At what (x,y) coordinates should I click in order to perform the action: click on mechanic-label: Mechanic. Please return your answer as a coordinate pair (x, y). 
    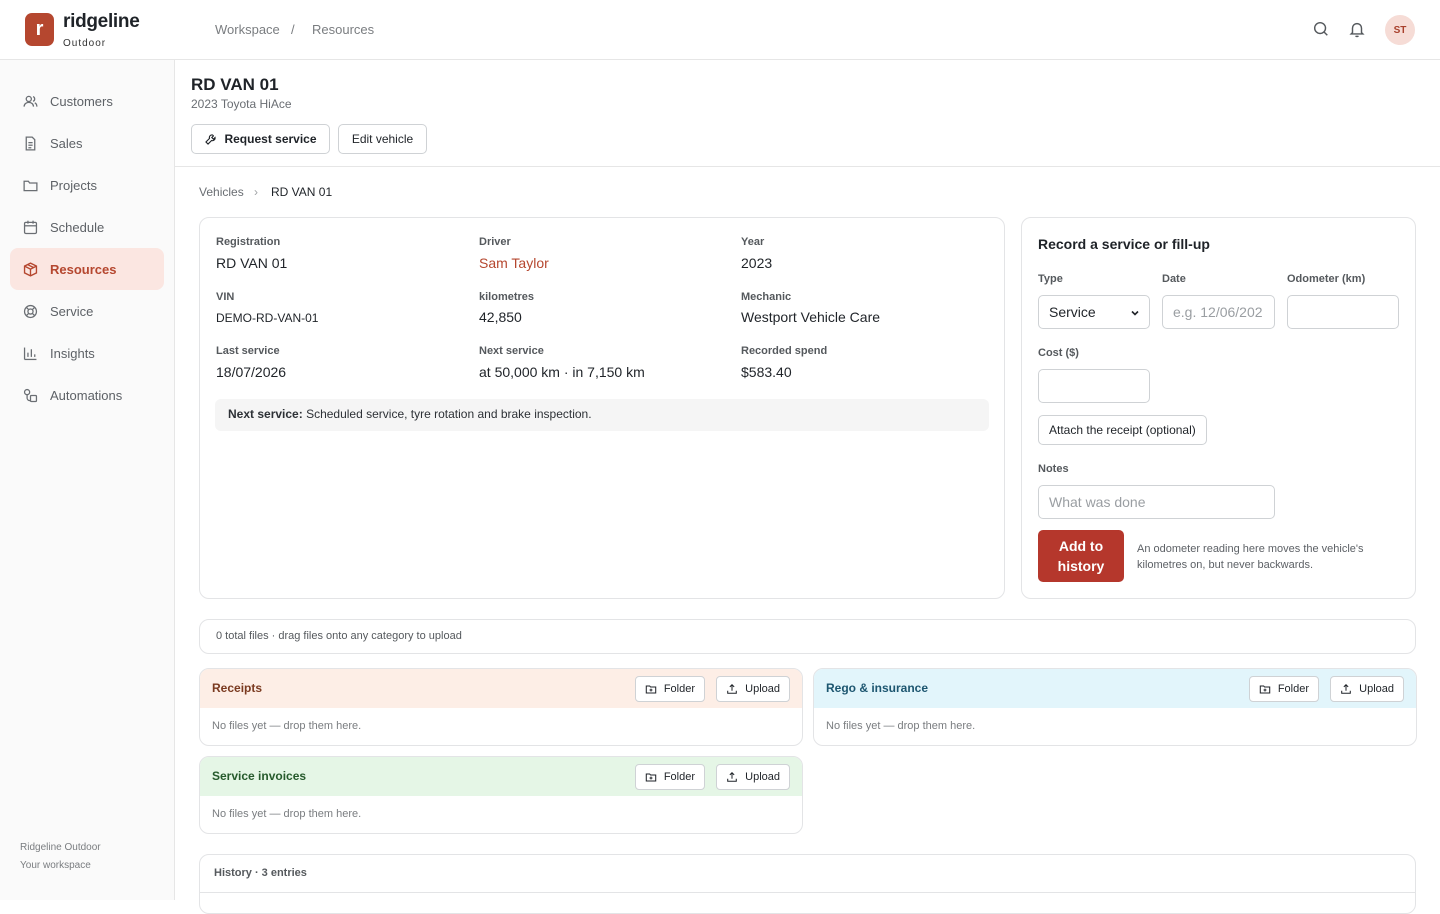
    Looking at the image, I should click on (766, 297).